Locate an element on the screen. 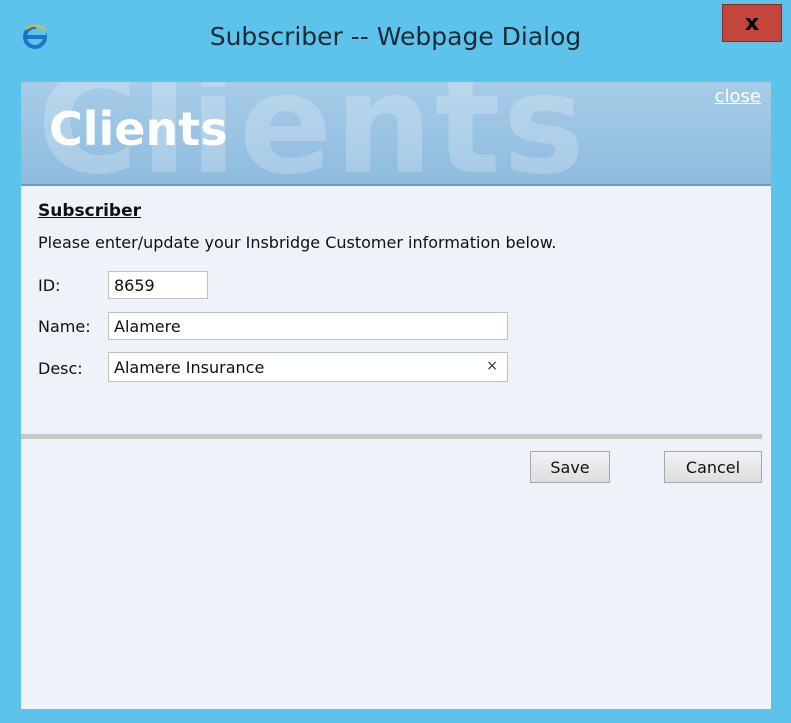 The height and width of the screenshot is (723, 791). name-label: Name: is located at coordinates (64, 326).